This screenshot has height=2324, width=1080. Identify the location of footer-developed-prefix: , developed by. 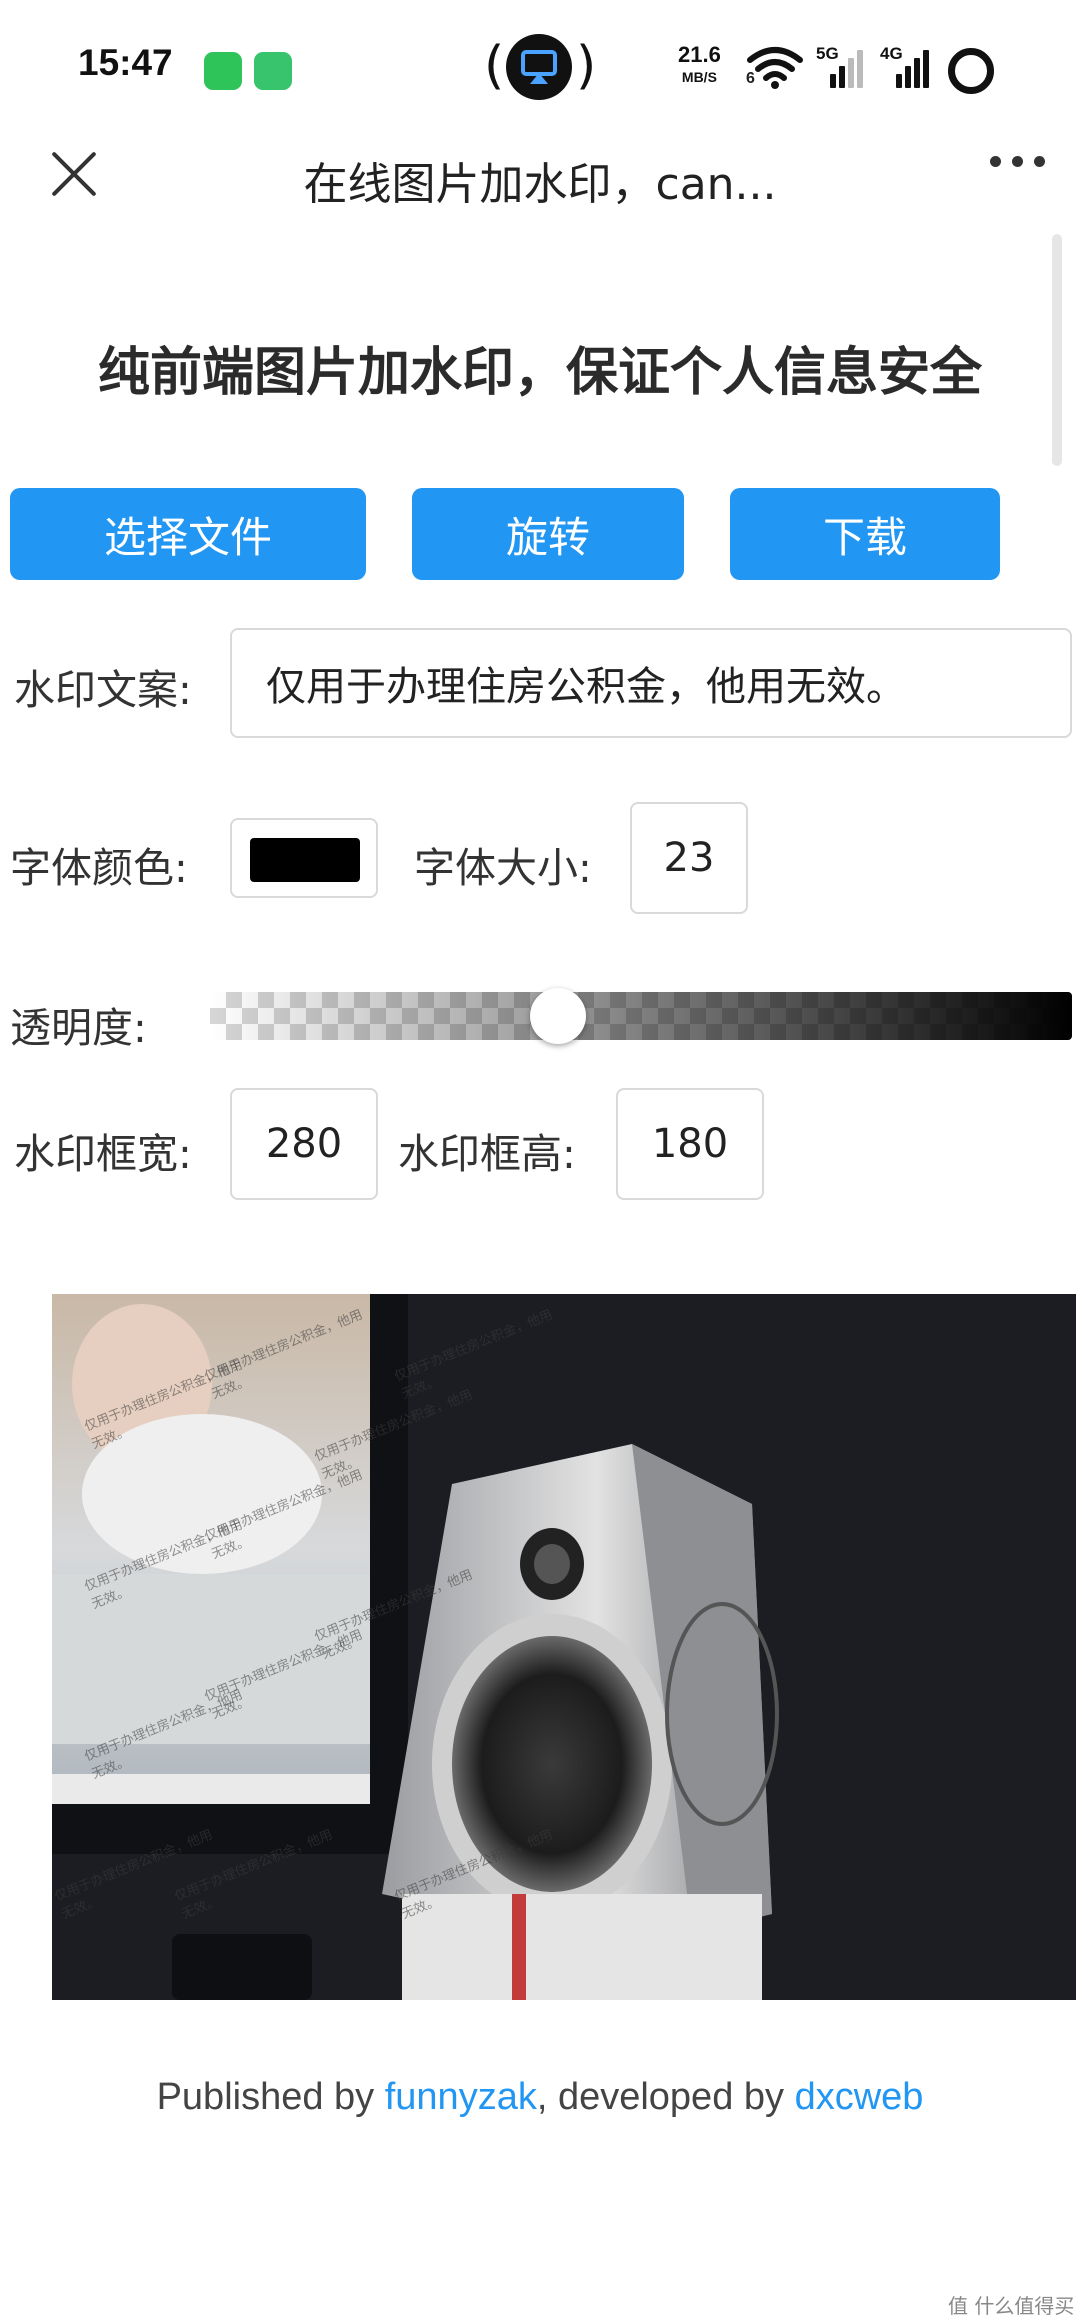
(665, 2097).